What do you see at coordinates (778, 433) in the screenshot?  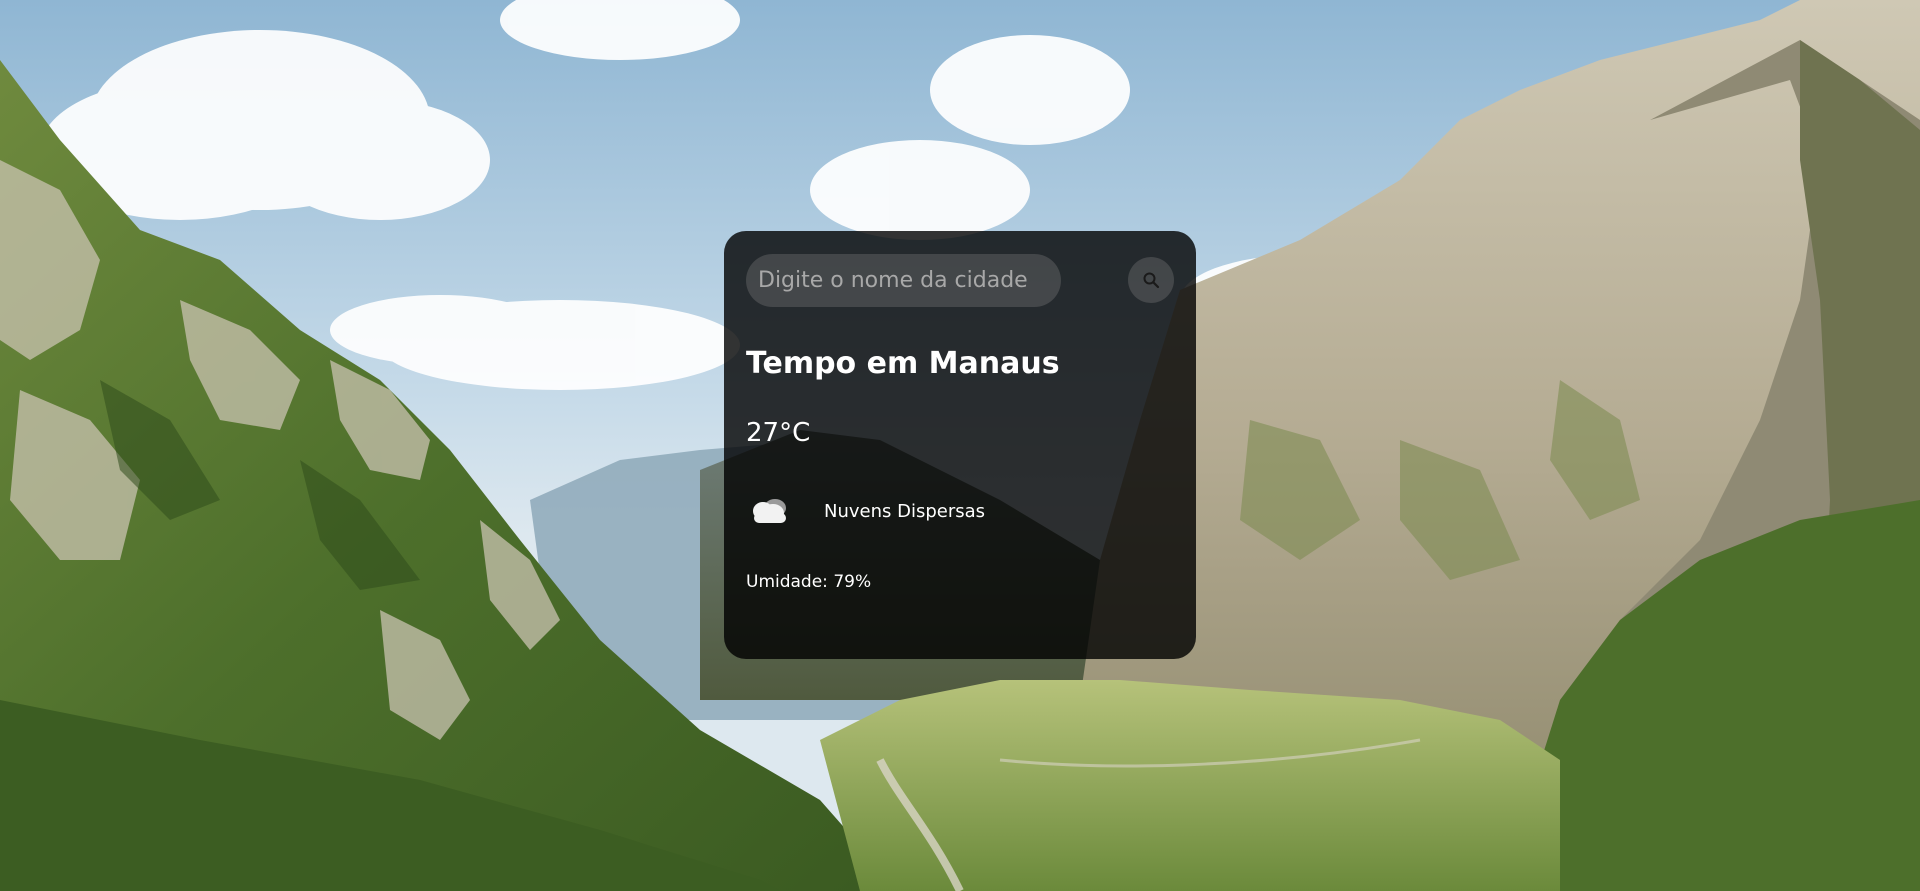 I see `temperature-value: 27°C` at bounding box center [778, 433].